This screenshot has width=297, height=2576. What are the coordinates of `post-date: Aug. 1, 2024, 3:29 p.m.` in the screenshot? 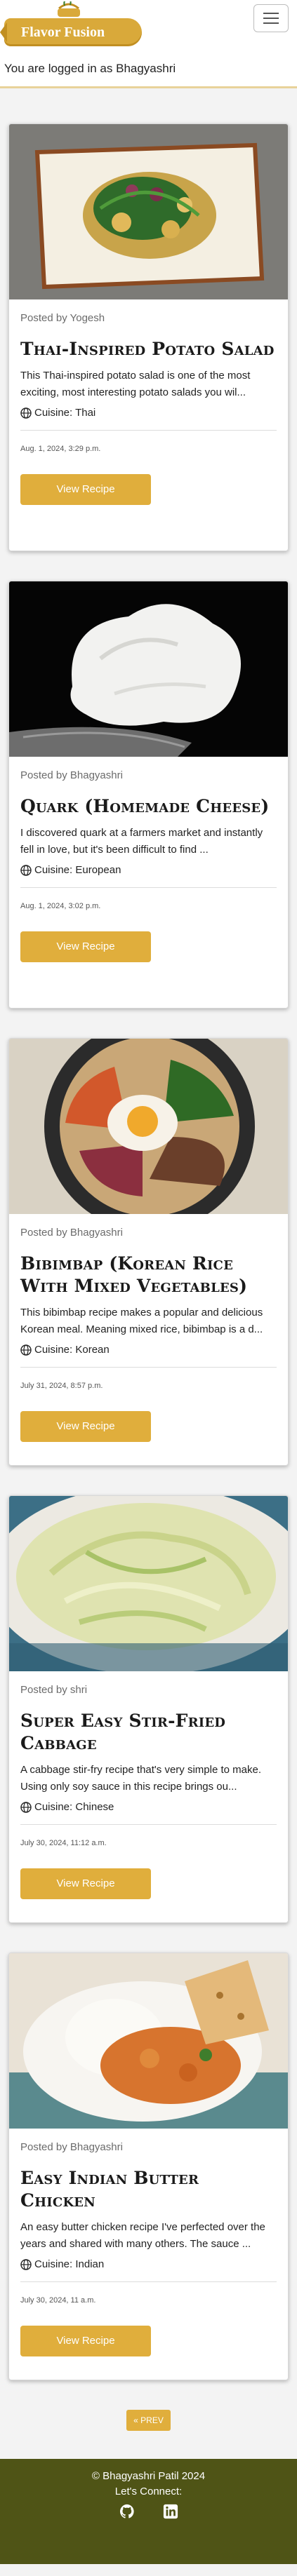 It's located at (61, 449).